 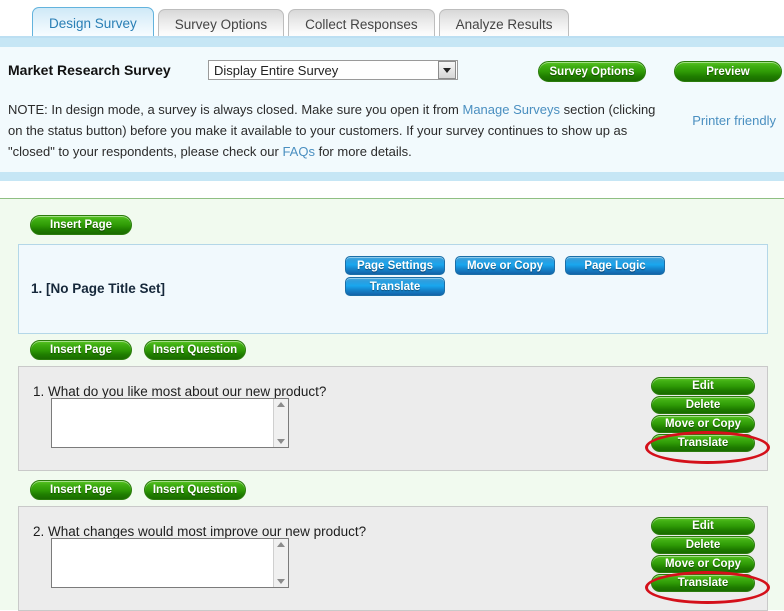 What do you see at coordinates (703, 443) in the screenshot?
I see `question-1-translate-button: Translate` at bounding box center [703, 443].